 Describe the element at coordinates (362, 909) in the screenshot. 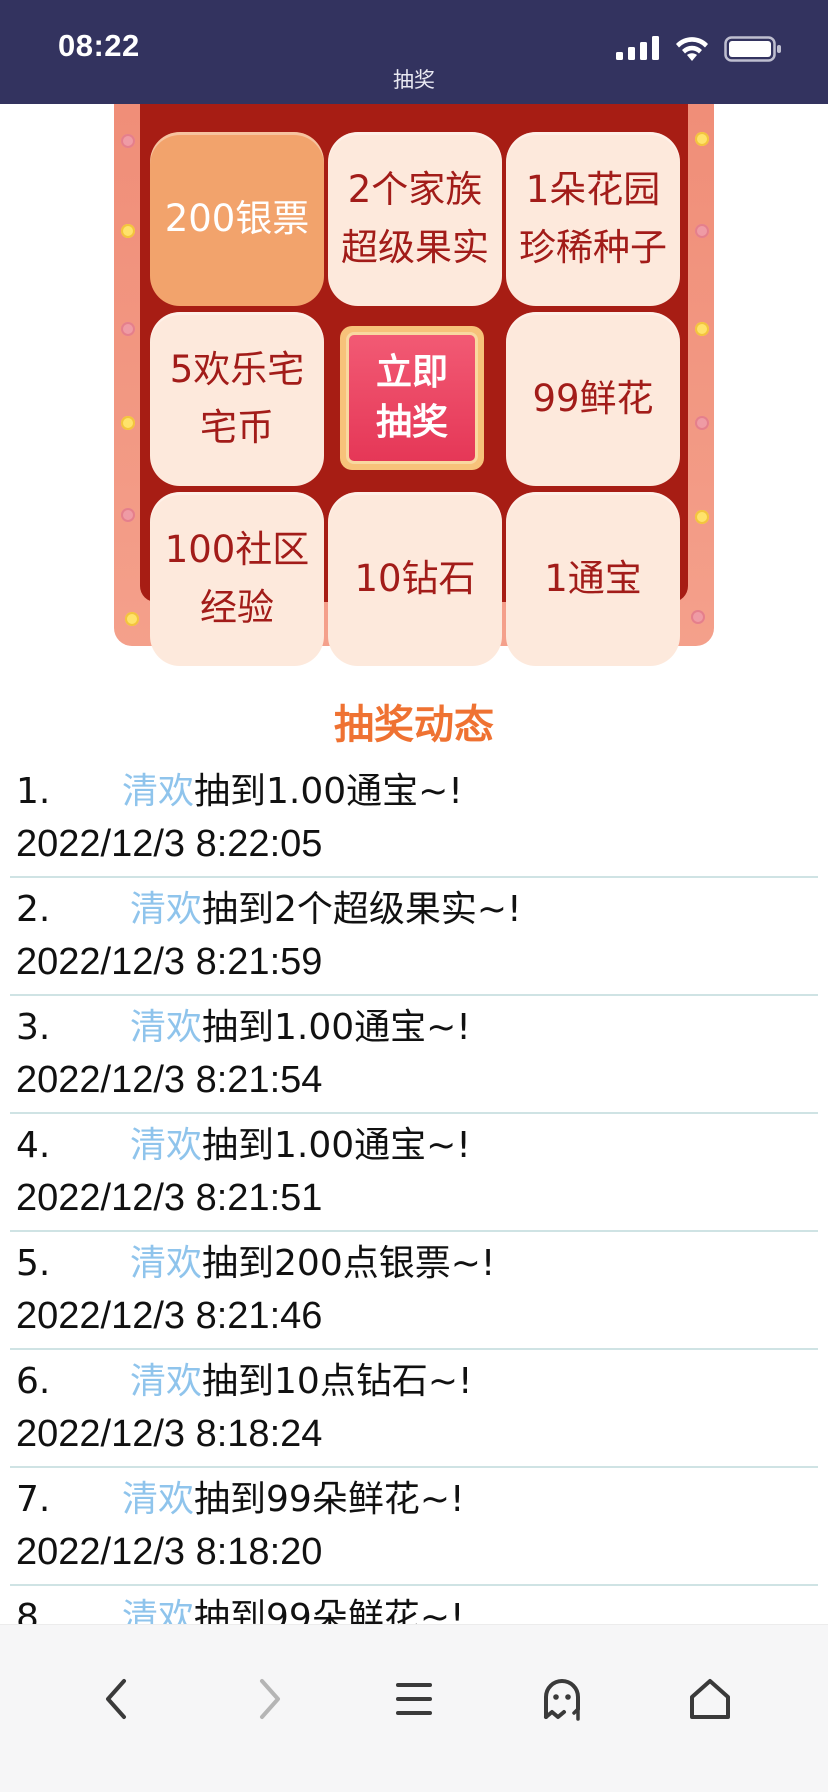

I see `item-text: 抽到2个超级果实~!` at that location.